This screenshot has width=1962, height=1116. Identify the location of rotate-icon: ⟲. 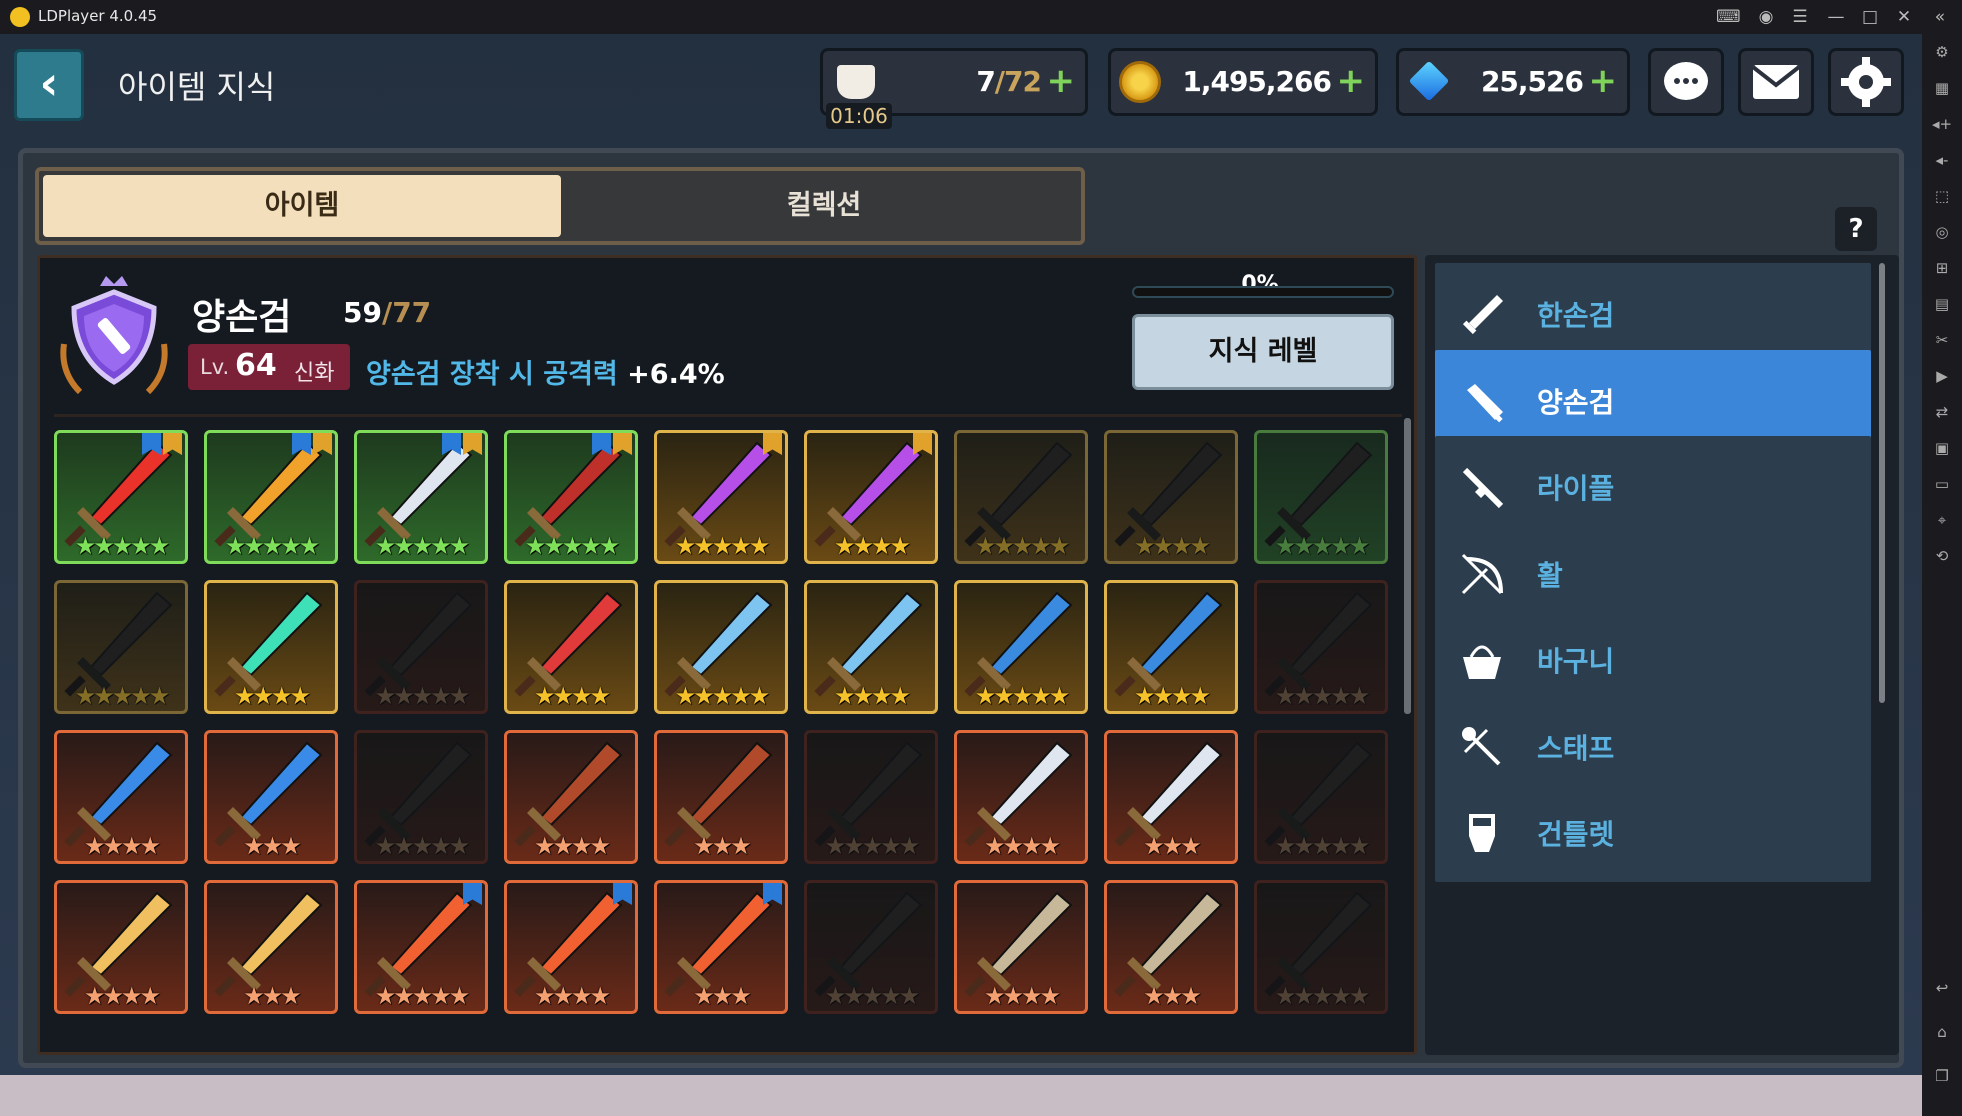
(1942, 556).